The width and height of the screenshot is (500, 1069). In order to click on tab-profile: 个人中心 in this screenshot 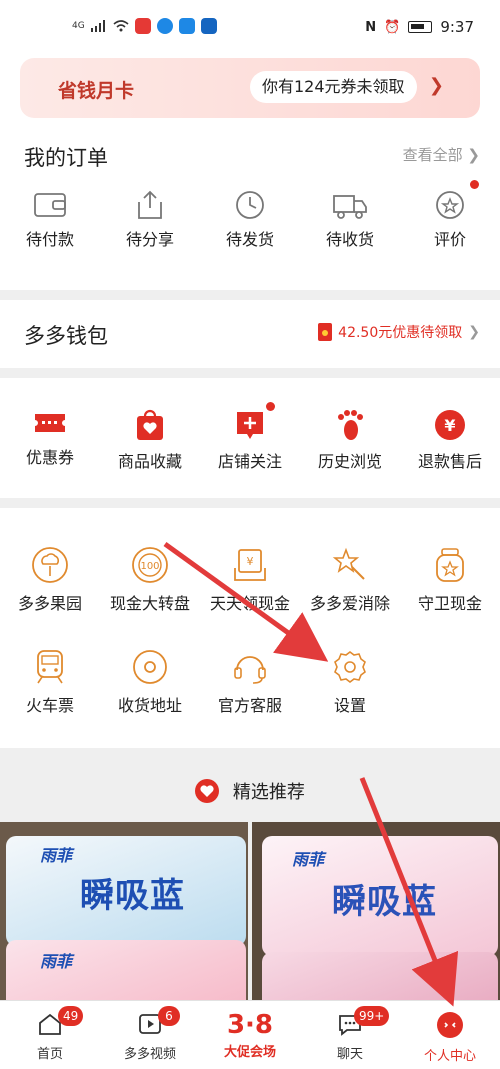, I will do `click(450, 1035)`.